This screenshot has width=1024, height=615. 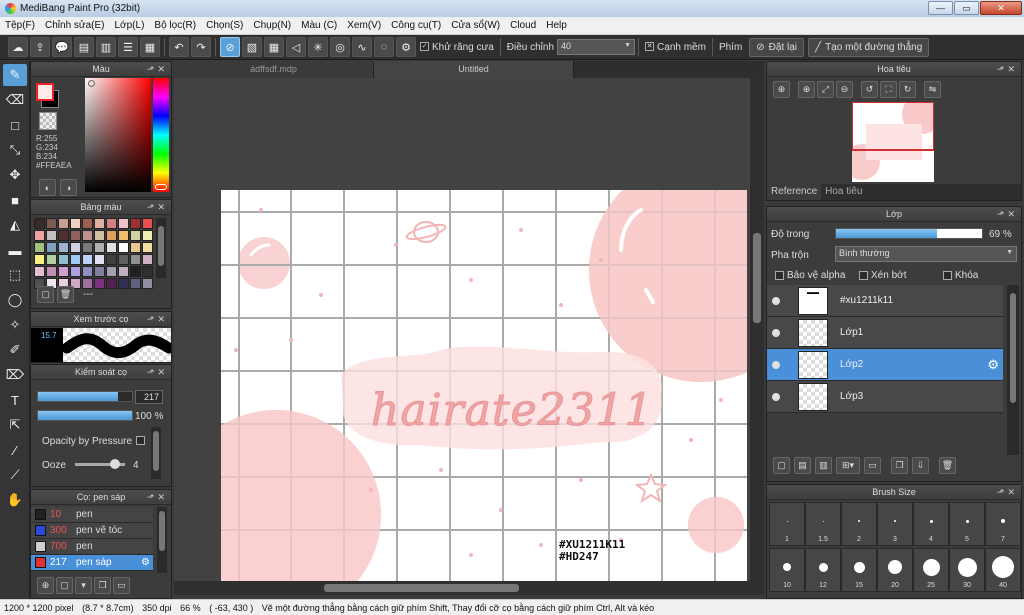 What do you see at coordinates (931, 570) in the screenshot?
I see `brush-size-preset: 25` at bounding box center [931, 570].